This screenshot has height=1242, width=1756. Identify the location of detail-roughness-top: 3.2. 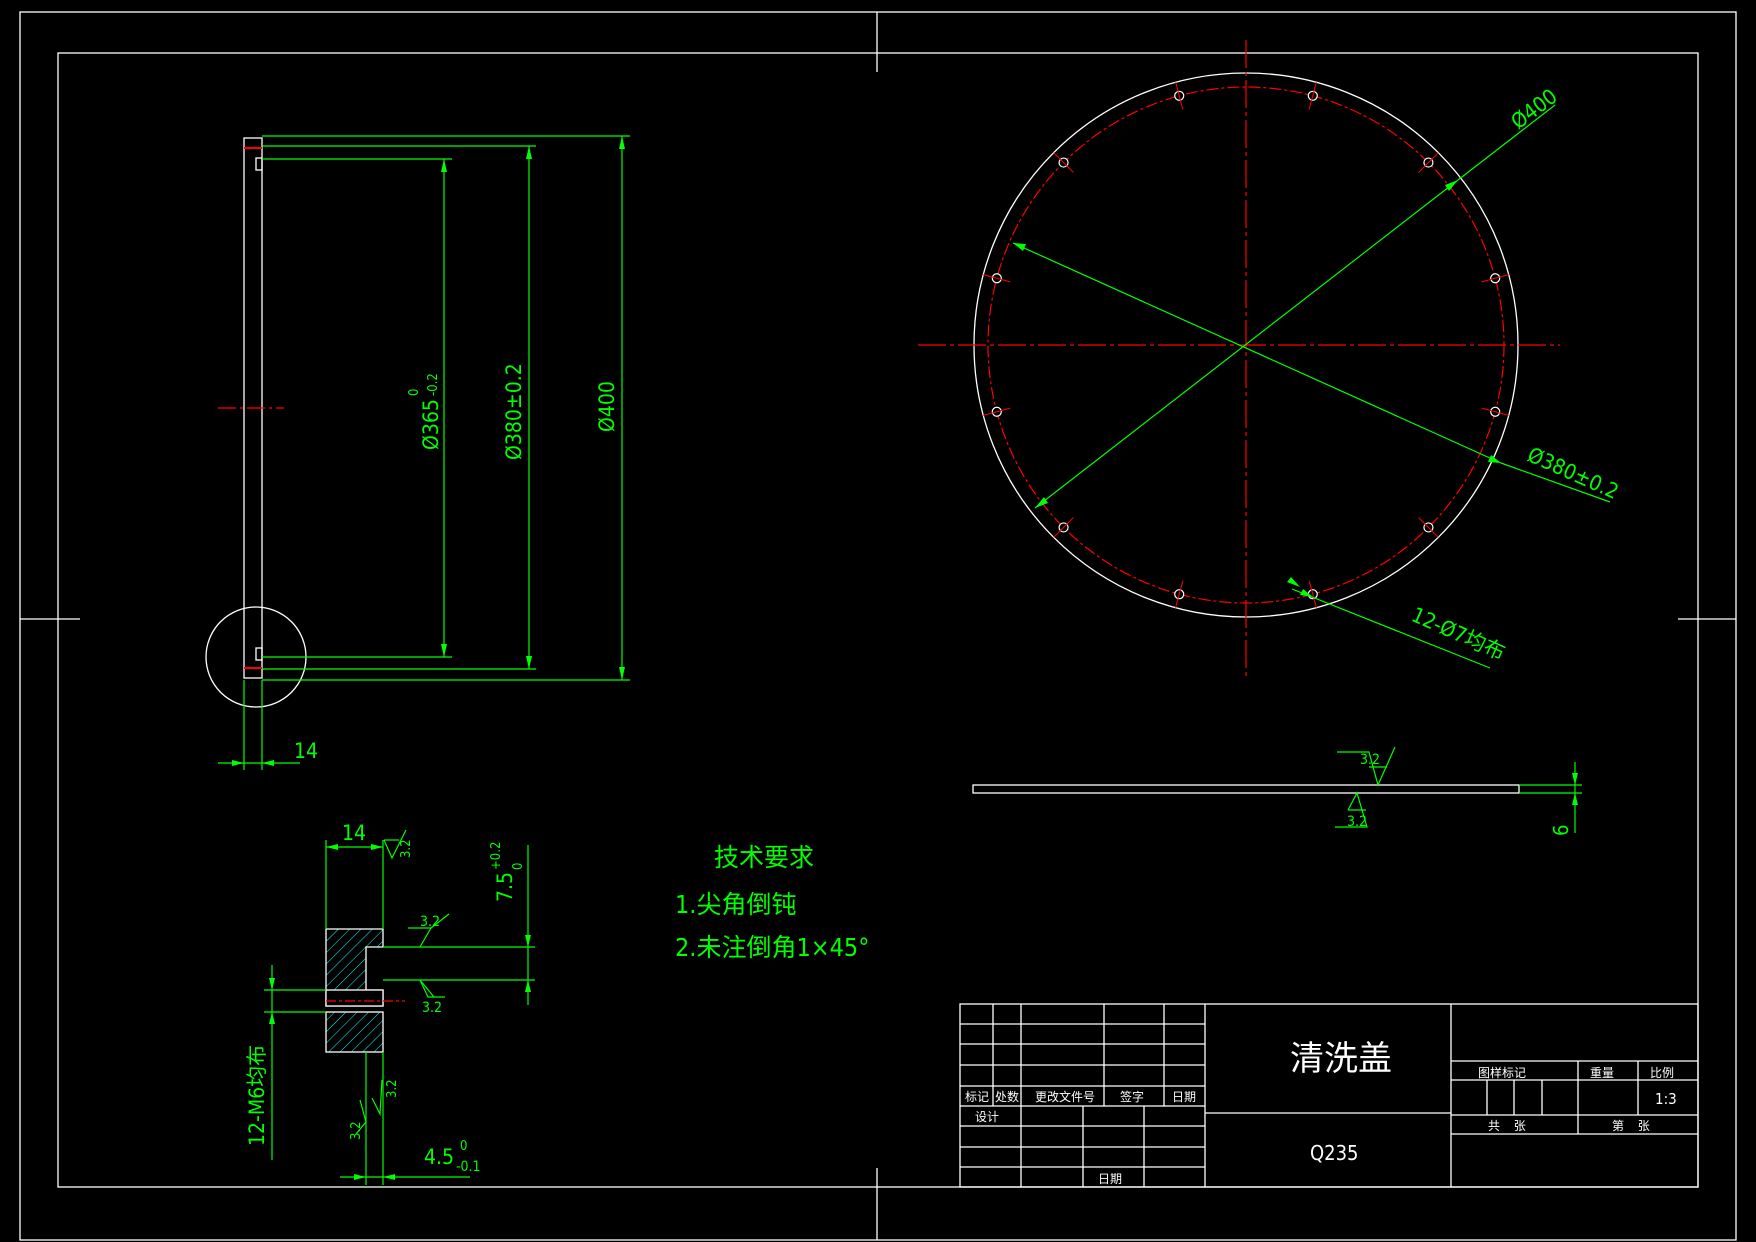
(406, 848).